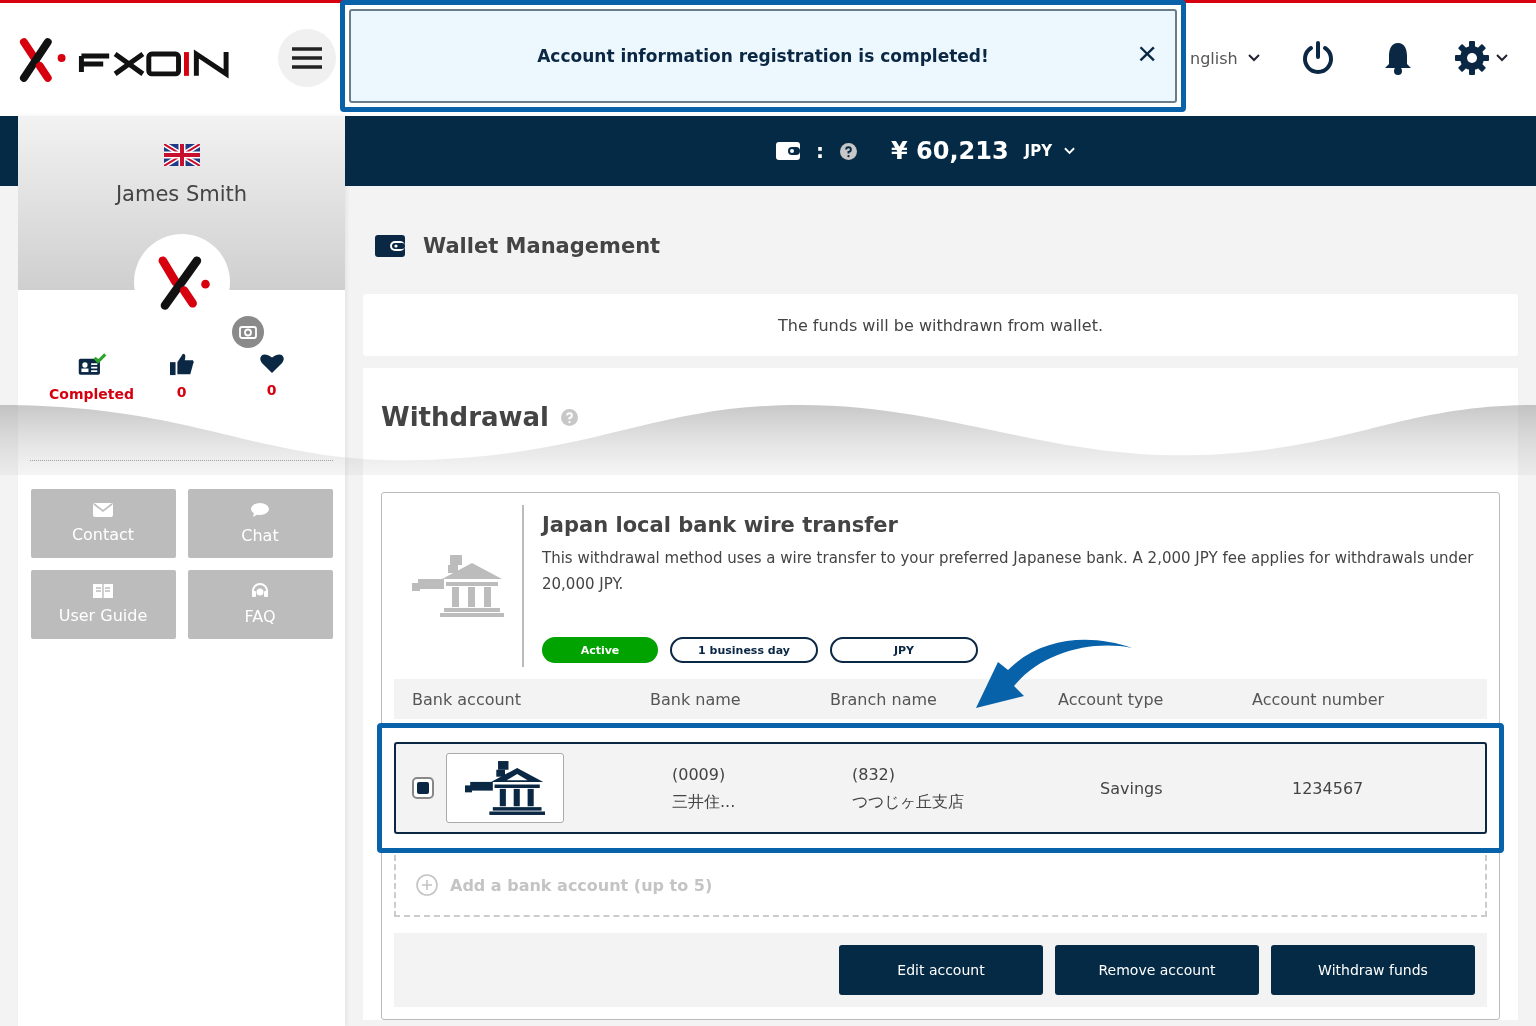 The width and height of the screenshot is (1536, 1026). I want to click on page-title: Wallet Management, so click(542, 246).